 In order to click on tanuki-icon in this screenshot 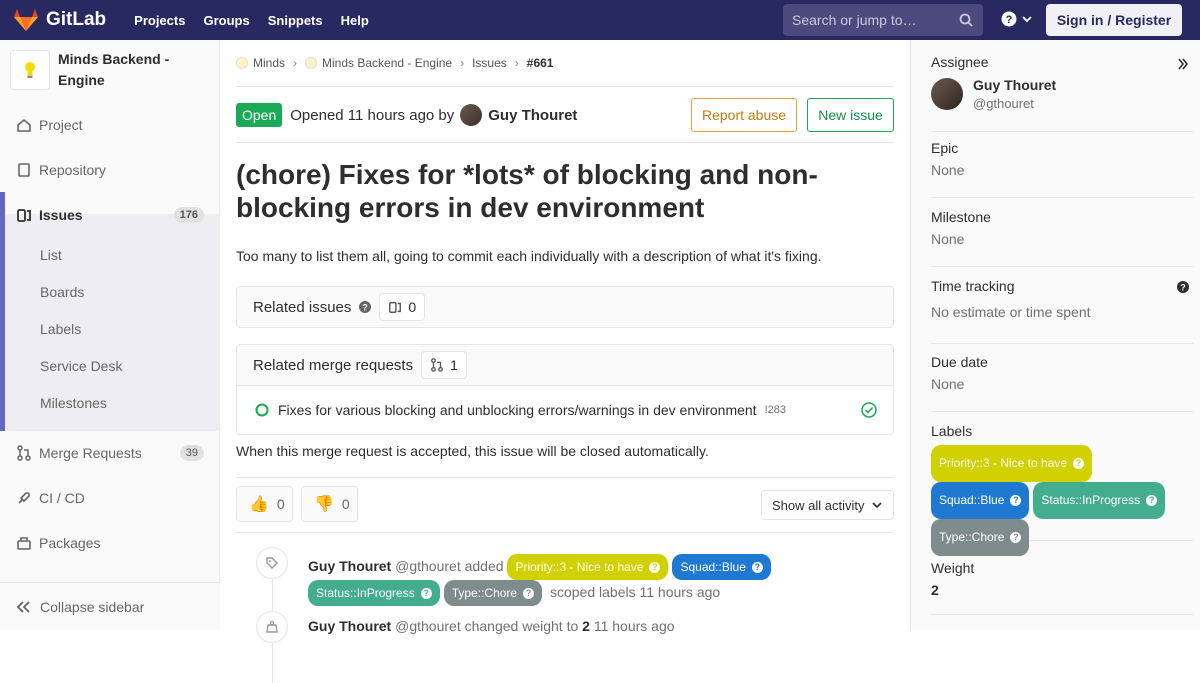, I will do `click(26, 20)`.